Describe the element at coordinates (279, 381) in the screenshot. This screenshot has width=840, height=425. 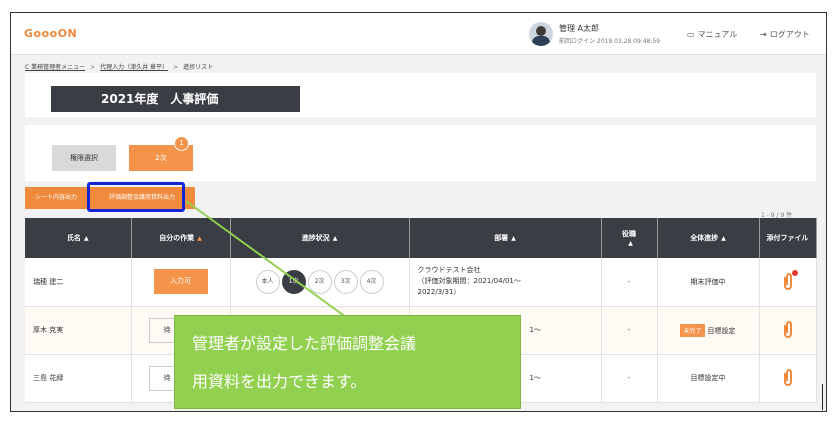
I see `callout-line-2: 用資料を出力できます。` at that location.